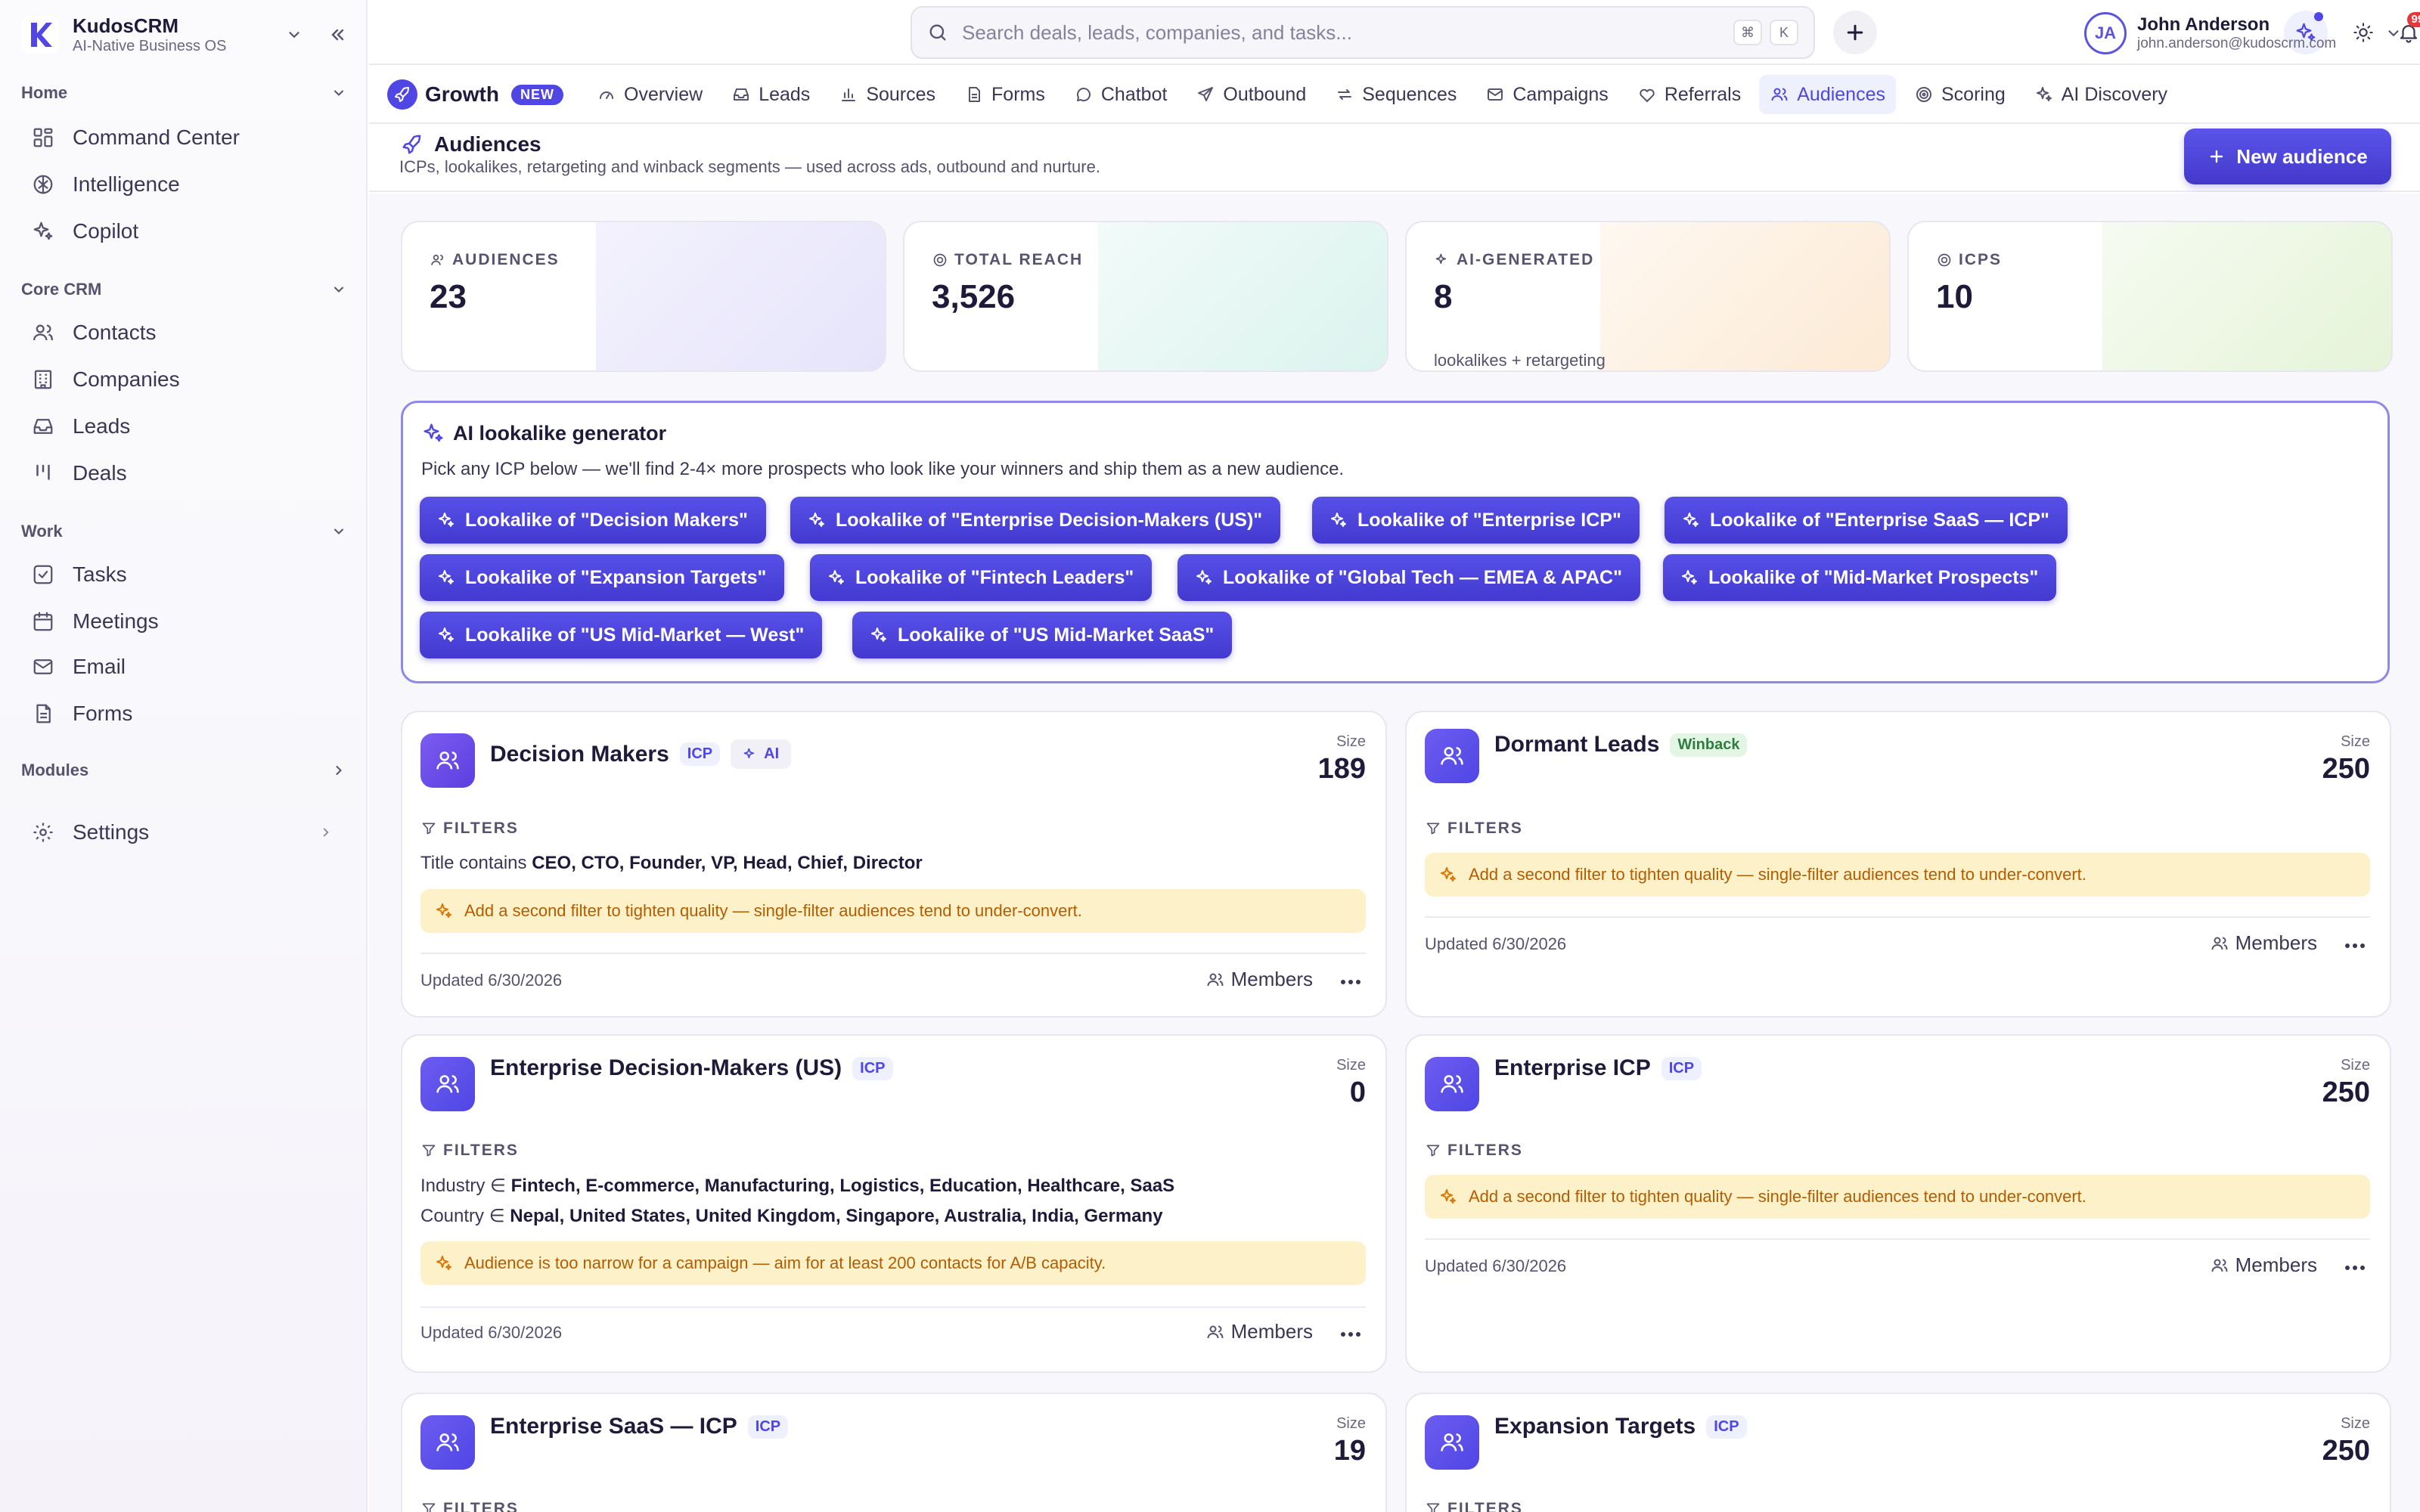 This screenshot has width=2420, height=1512. What do you see at coordinates (189, 832) in the screenshot?
I see `sidebar-item-settings: Settings` at bounding box center [189, 832].